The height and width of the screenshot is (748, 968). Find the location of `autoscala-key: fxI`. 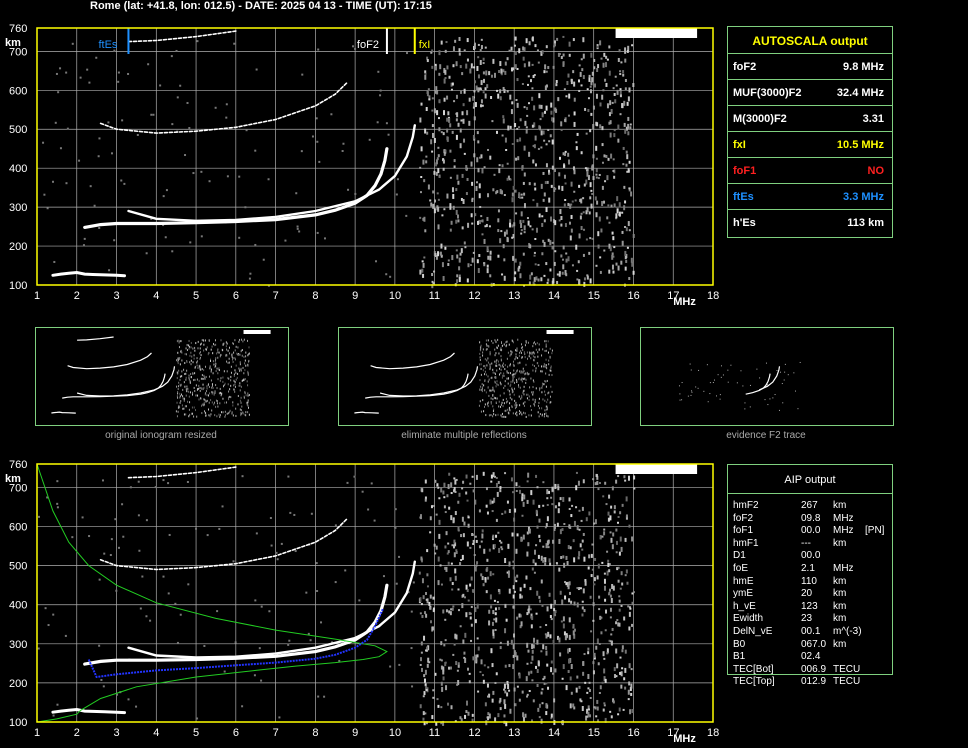

autoscala-key: fxI is located at coordinates (739, 145).